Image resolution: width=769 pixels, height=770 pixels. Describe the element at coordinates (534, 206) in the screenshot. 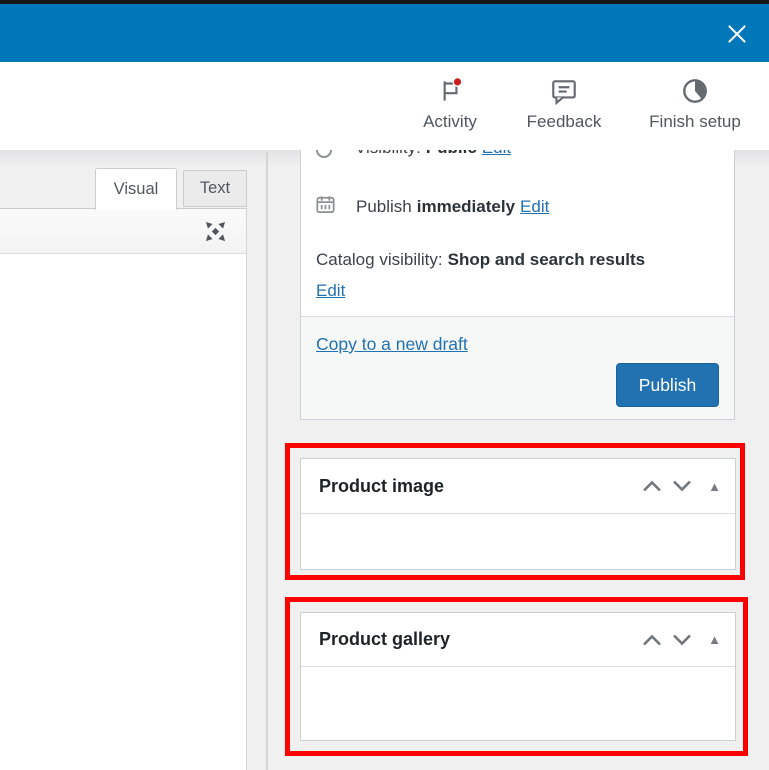

I see `schedule-edit-link: Edit` at that location.